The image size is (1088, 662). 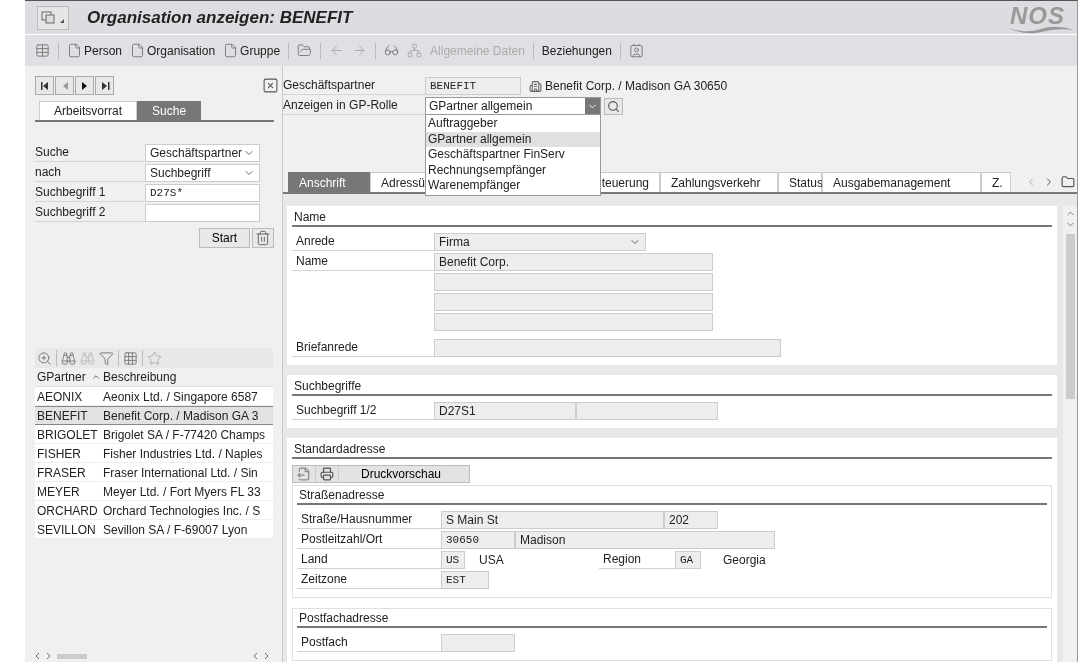 What do you see at coordinates (505, 411) in the screenshot?
I see `search-term-field: D27S1` at bounding box center [505, 411].